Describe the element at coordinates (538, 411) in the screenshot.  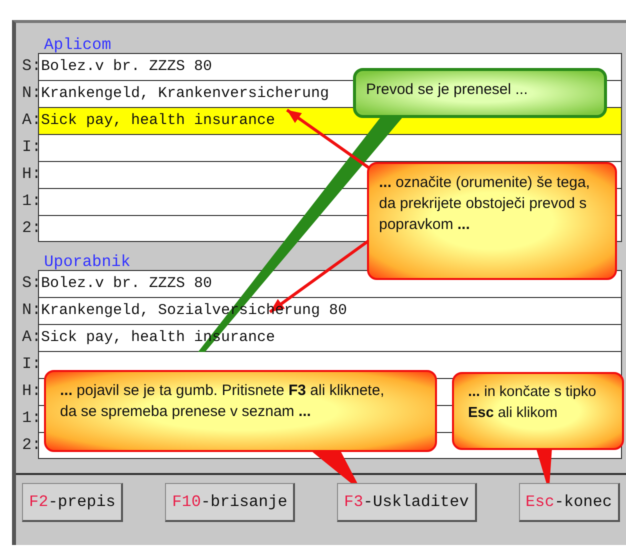
I see `callout-tooltip: ... in končate s tipko Esc ali klikom` at that location.